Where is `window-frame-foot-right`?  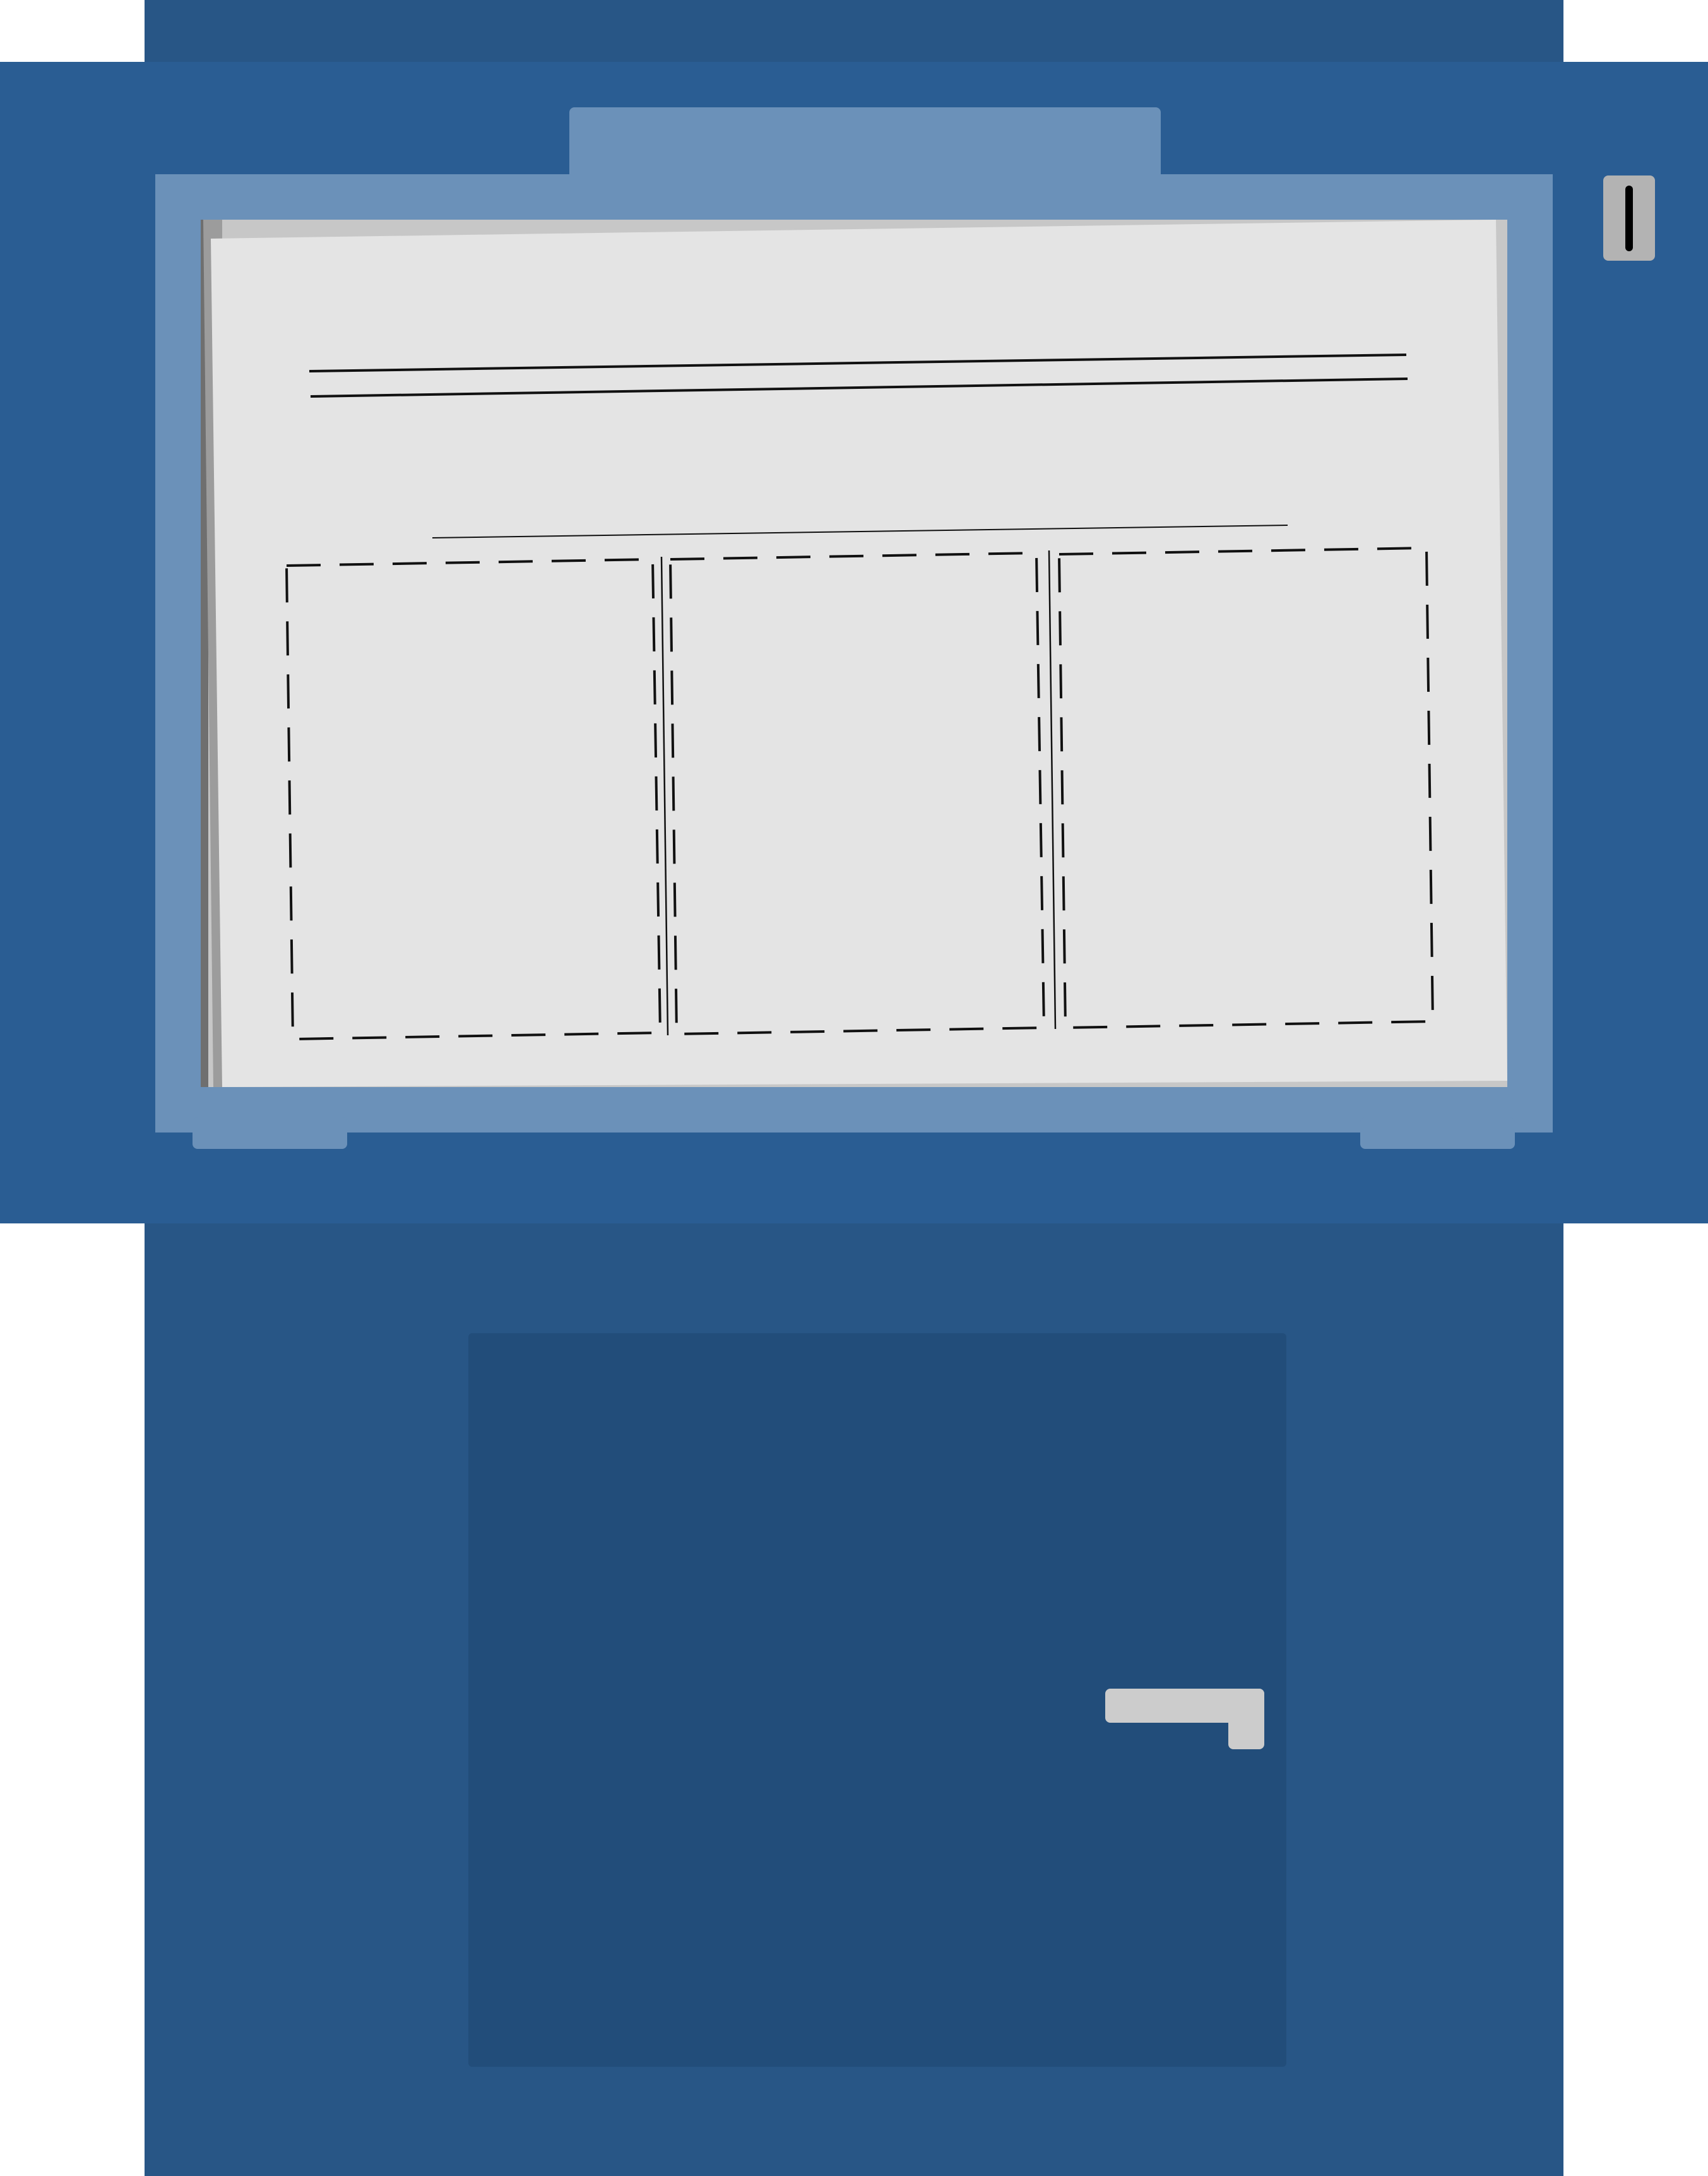
window-frame-foot-right is located at coordinates (1438, 1133).